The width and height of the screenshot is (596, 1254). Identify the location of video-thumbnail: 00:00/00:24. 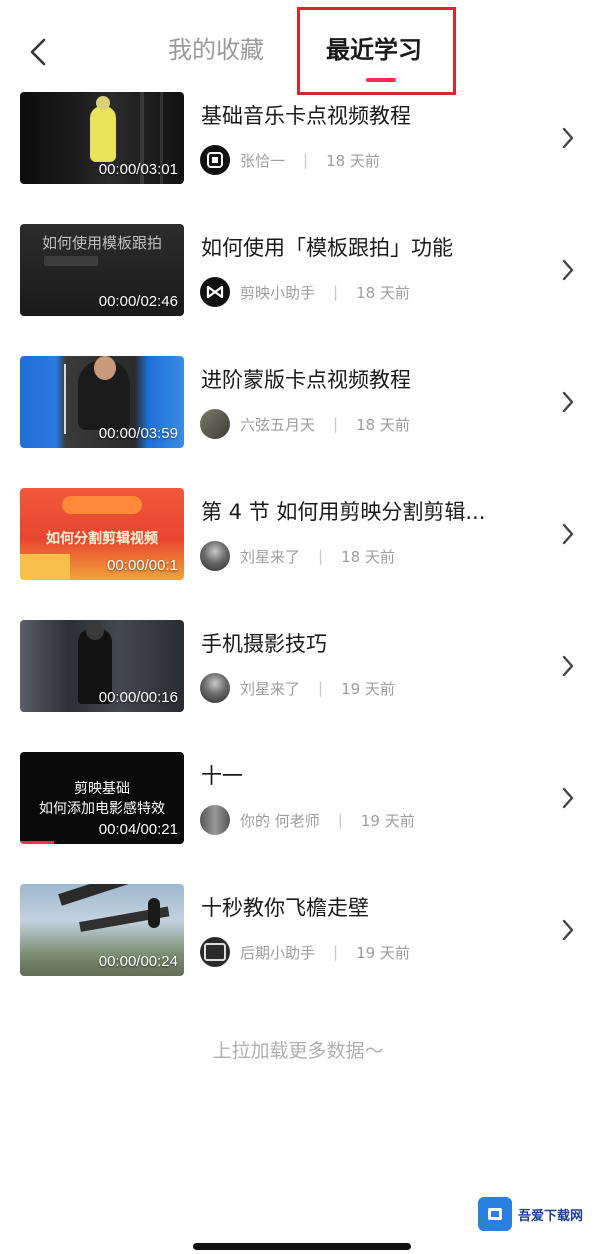
(102, 930).